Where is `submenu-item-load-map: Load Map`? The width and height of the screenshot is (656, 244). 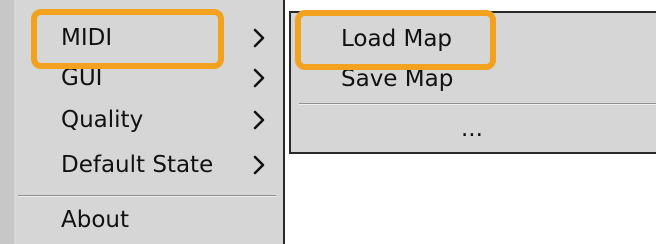
submenu-item-load-map: Load Map is located at coordinates (473, 39).